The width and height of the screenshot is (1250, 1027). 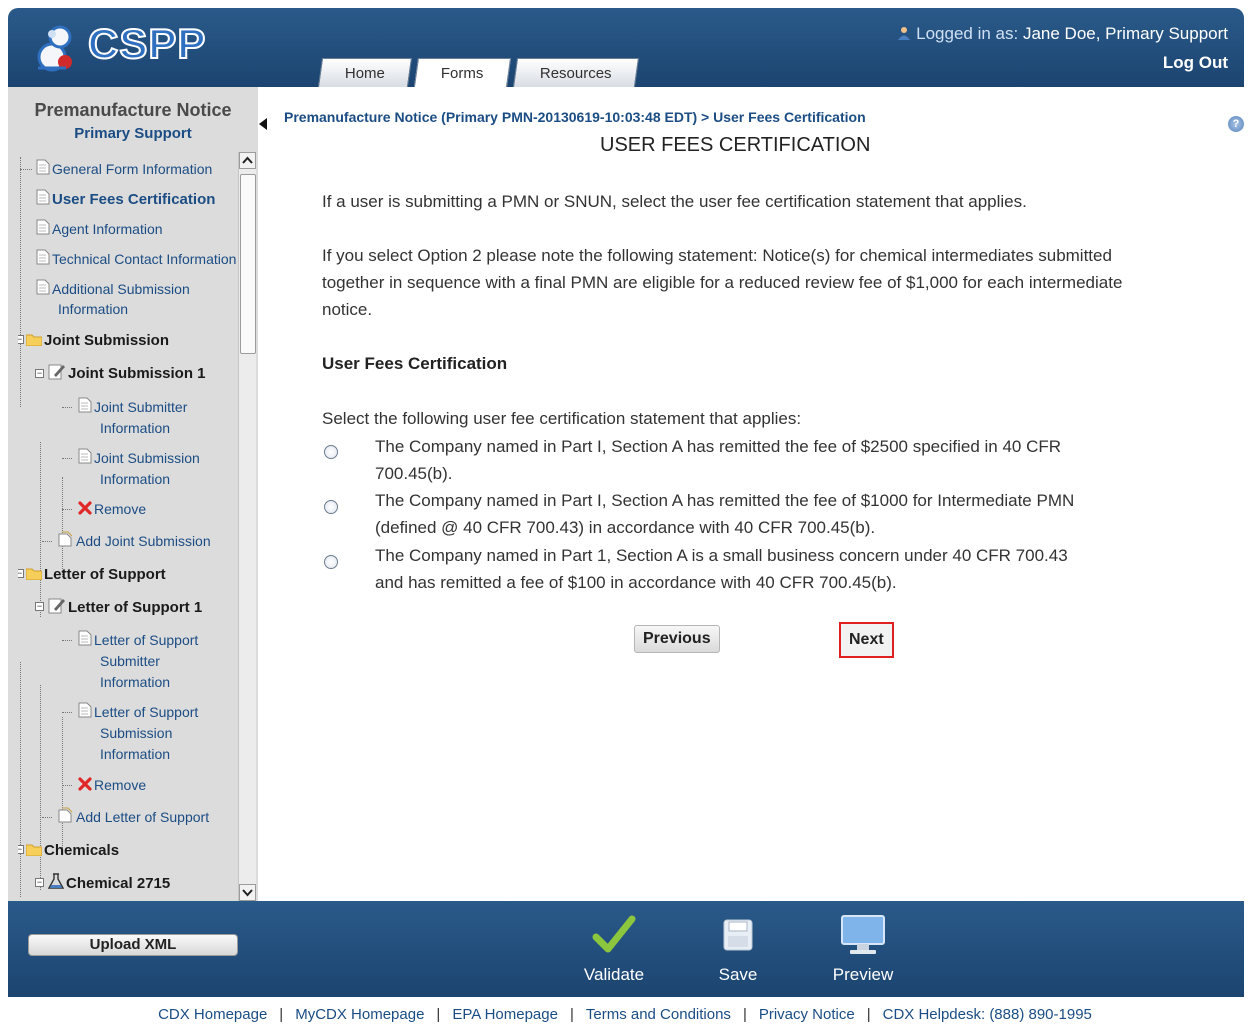 I want to click on logo-text: CSPP, so click(x=147, y=43).